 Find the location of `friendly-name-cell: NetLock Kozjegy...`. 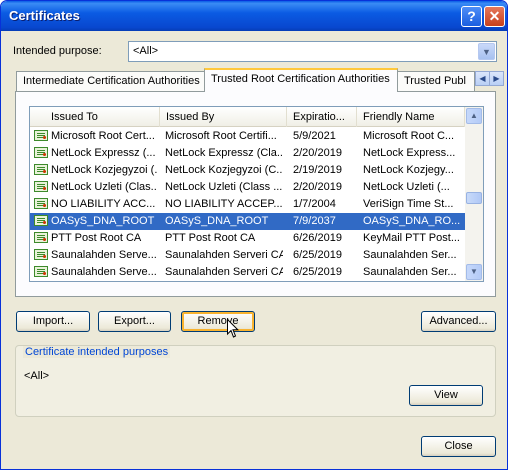

friendly-name-cell: NetLock Kozjegy... is located at coordinates (408, 170).